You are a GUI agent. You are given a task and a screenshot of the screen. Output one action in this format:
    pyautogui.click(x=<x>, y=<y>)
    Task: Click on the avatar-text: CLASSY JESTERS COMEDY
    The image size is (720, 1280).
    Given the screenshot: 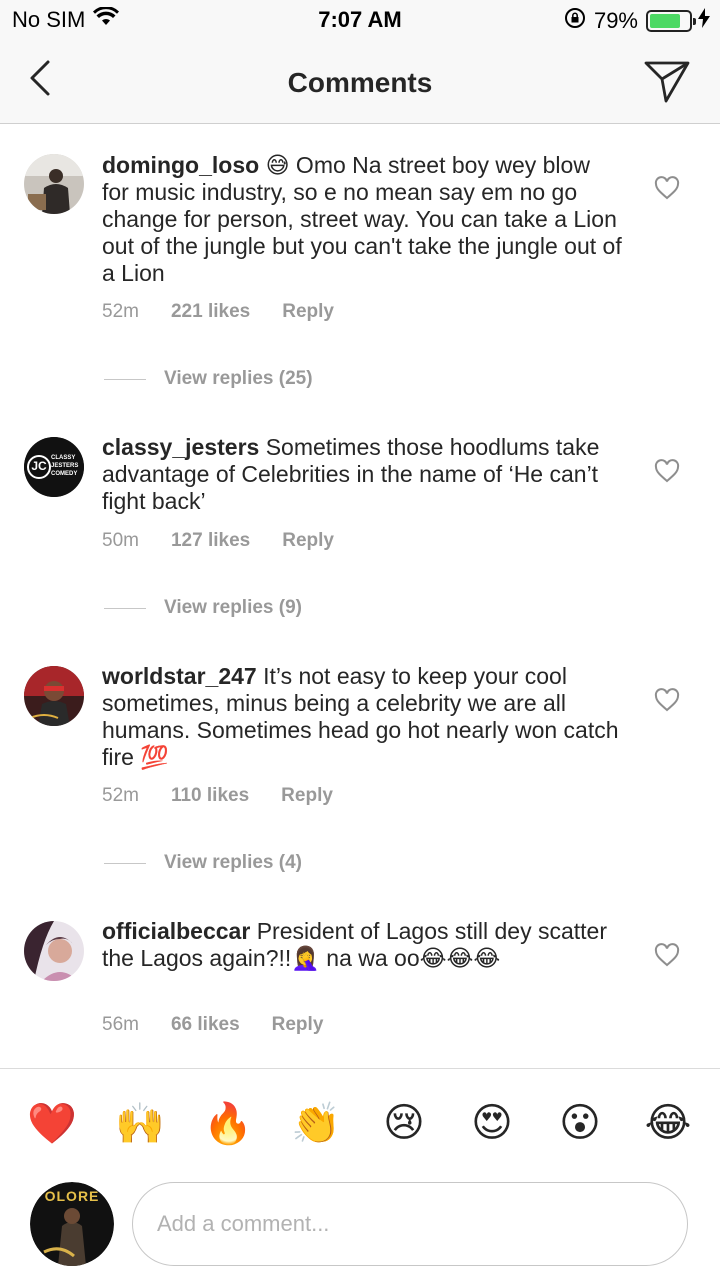 What is the action you would take?
    pyautogui.click(x=67, y=466)
    